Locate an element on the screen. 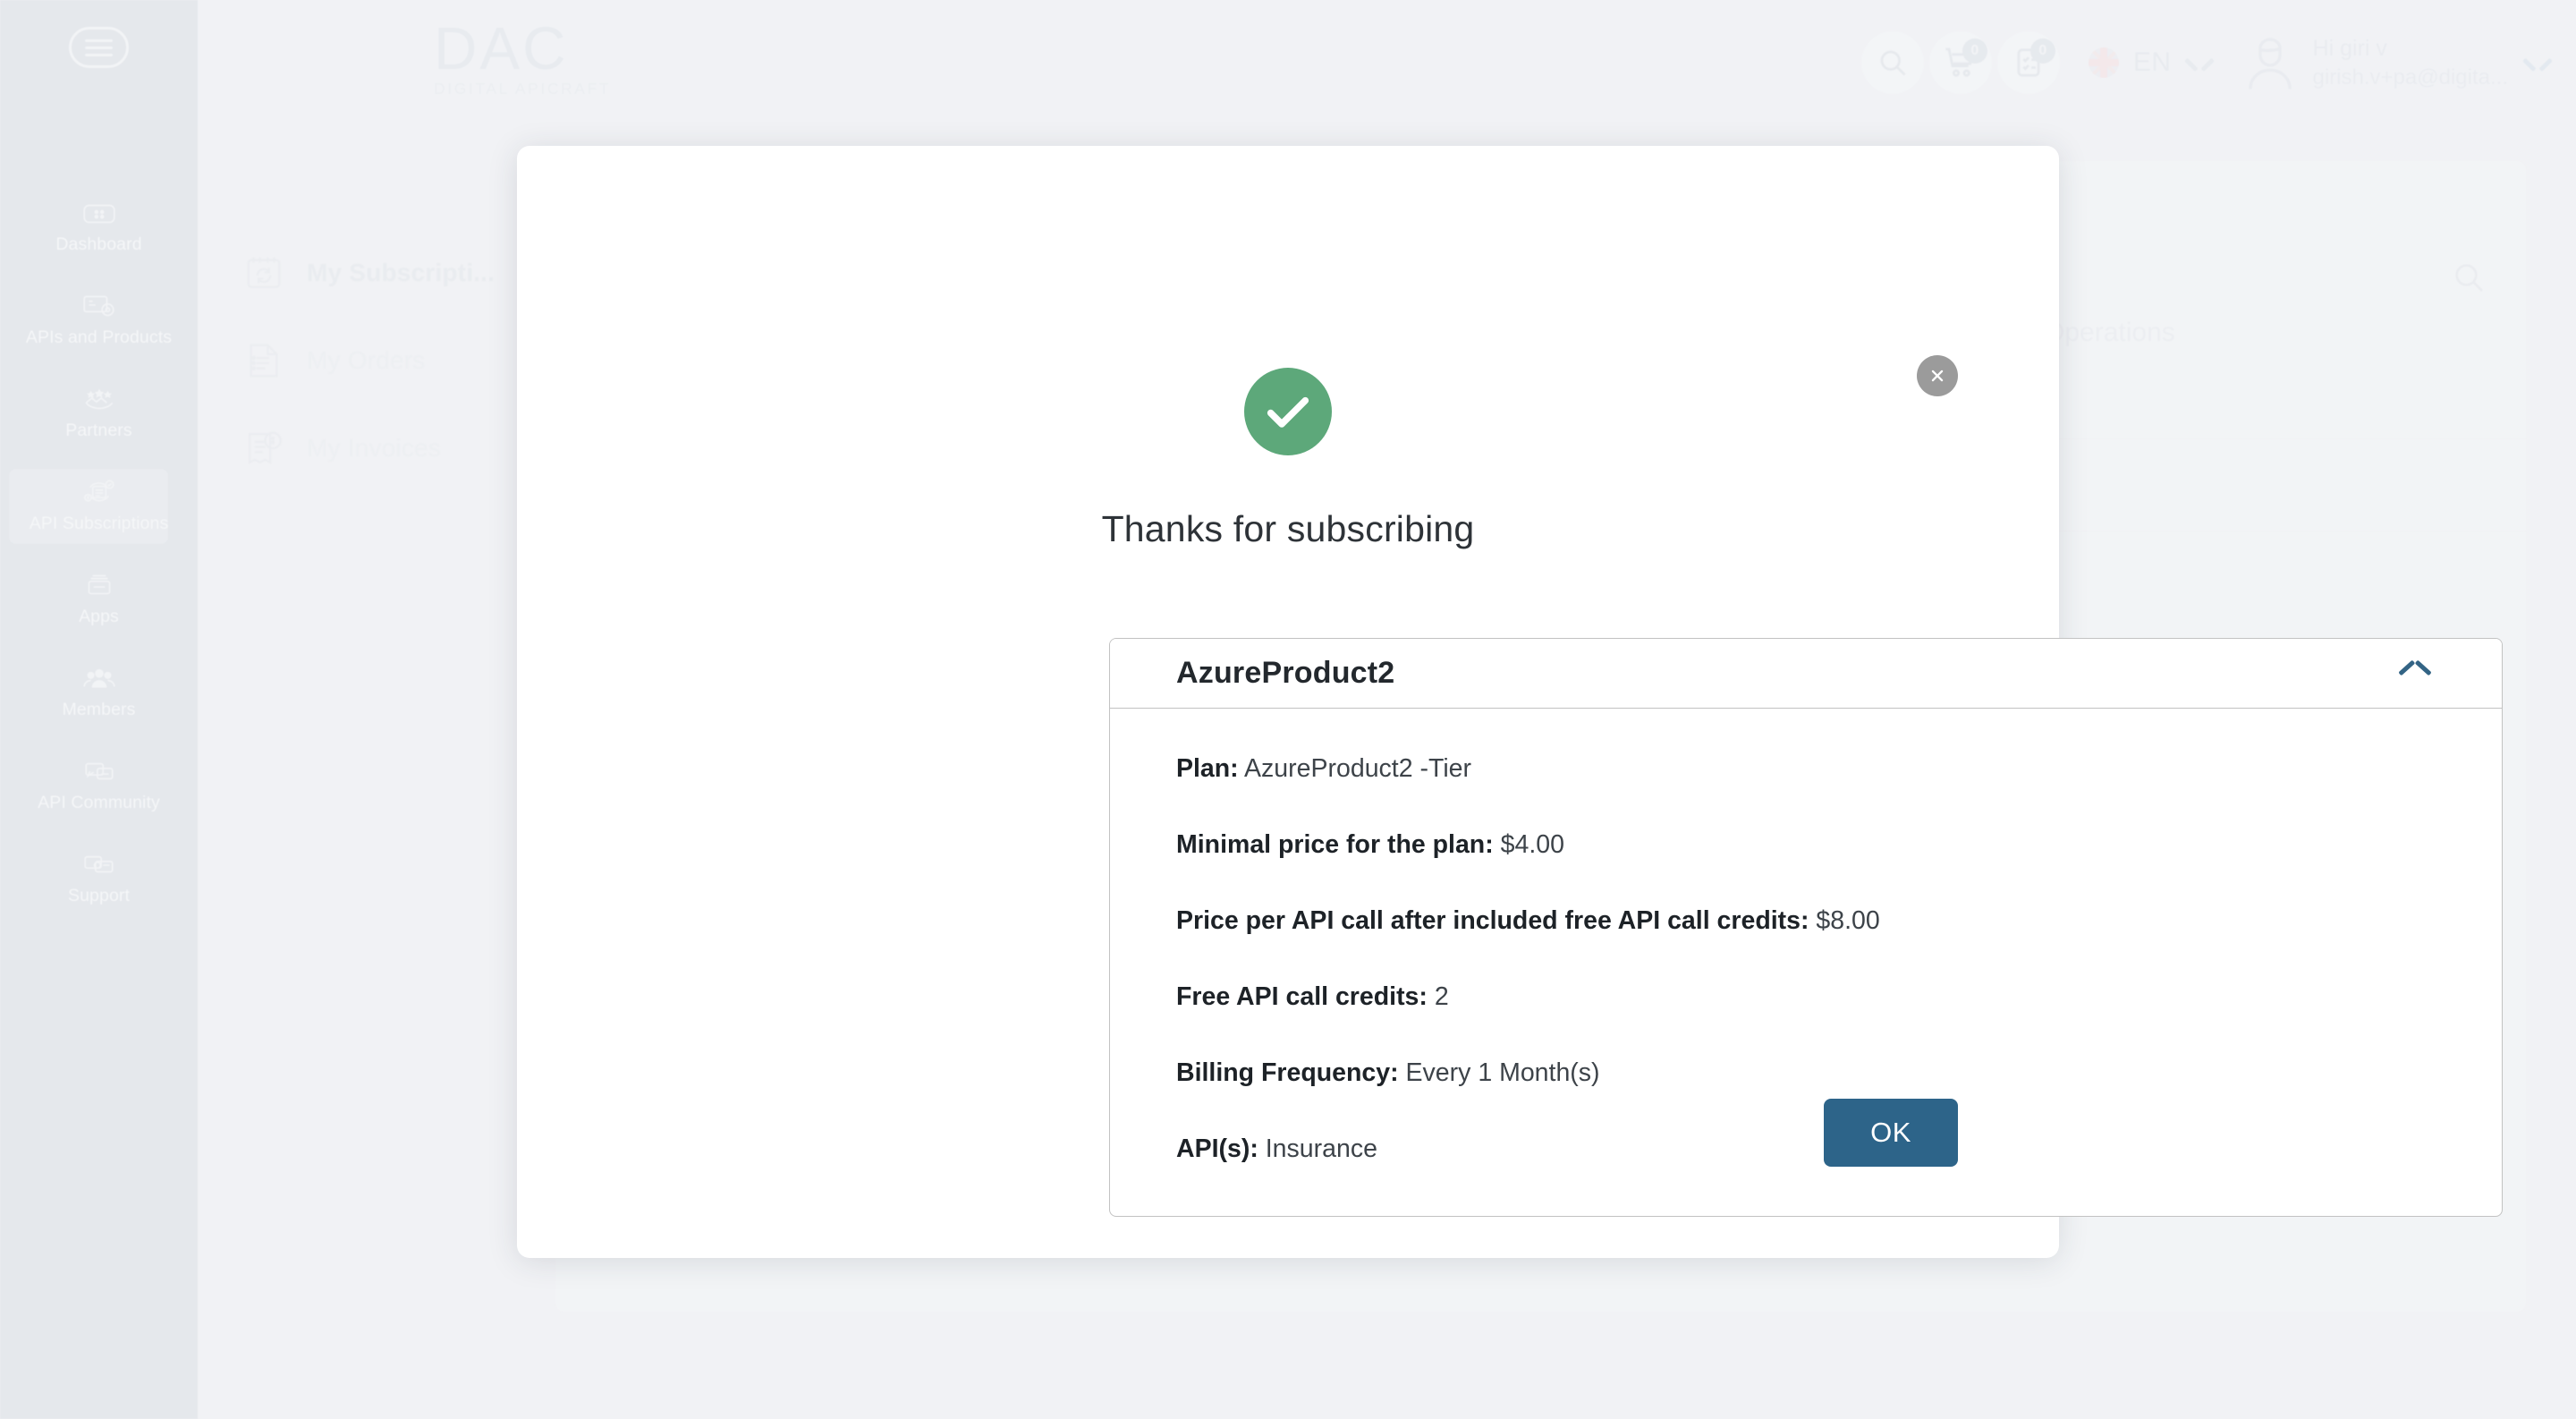 Image resolution: width=2576 pixels, height=1419 pixels. close-button is located at coordinates (1937, 375).